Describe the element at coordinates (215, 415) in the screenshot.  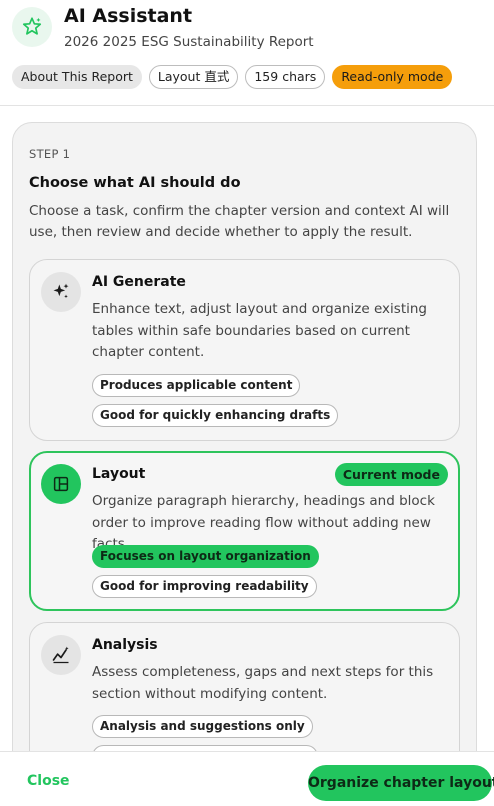
I see `option-tag: Good for quickly enhancing drafts` at that location.